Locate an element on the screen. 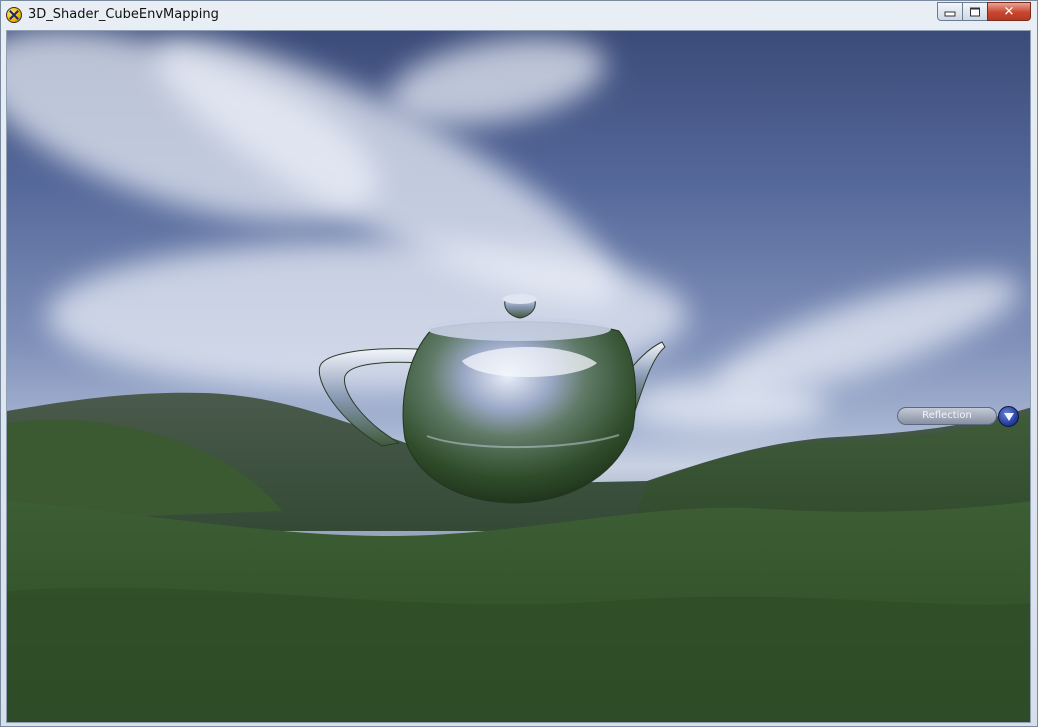 The image size is (1038, 727). minimize-button is located at coordinates (950, 11).